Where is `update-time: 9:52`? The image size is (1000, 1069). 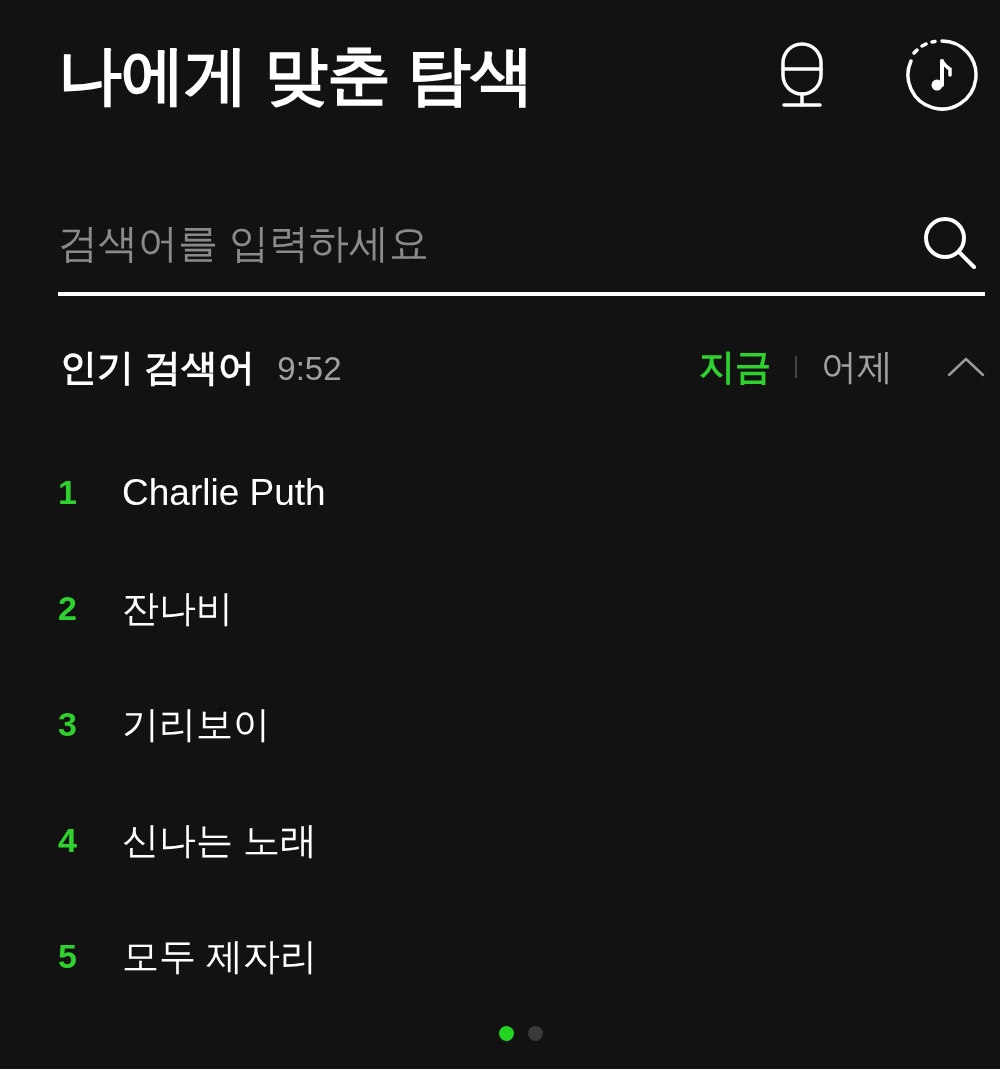
update-time: 9:52 is located at coordinates (309, 368).